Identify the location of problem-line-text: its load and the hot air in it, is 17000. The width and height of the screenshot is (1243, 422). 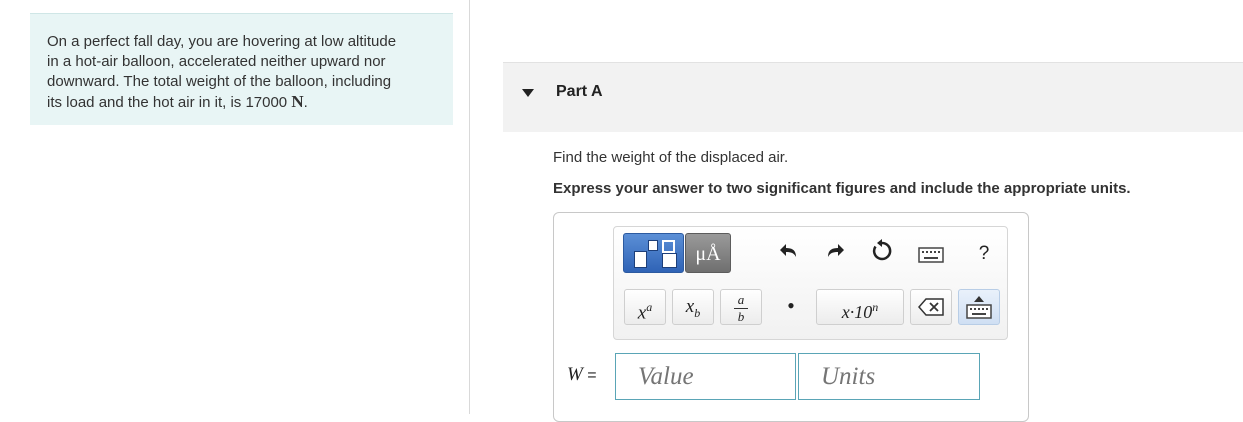
(169, 102).